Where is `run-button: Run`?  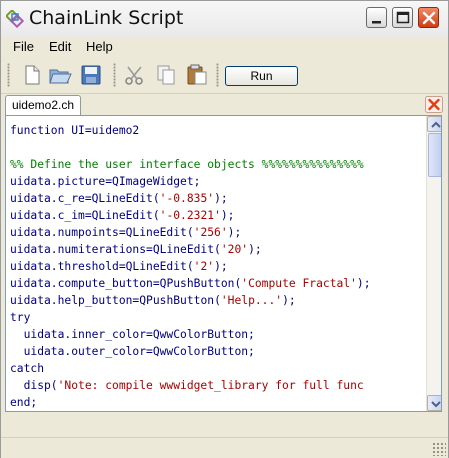
run-button: Run is located at coordinates (261, 76).